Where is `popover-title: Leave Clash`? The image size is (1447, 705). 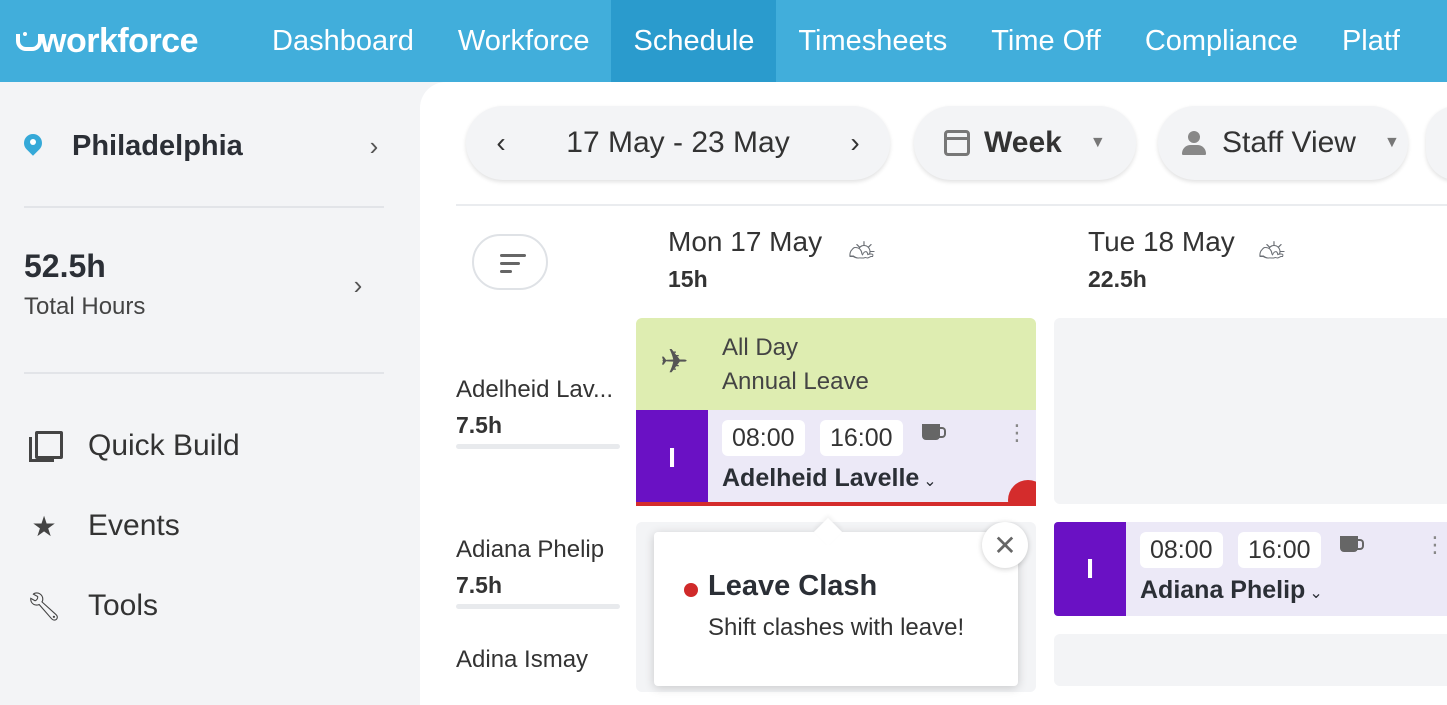
popover-title: Leave Clash is located at coordinates (793, 586).